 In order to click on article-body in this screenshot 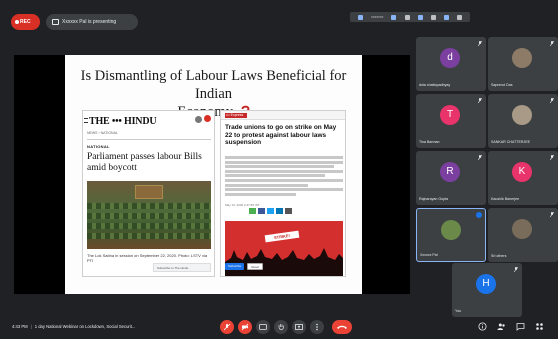, I will do `click(284, 176)`.